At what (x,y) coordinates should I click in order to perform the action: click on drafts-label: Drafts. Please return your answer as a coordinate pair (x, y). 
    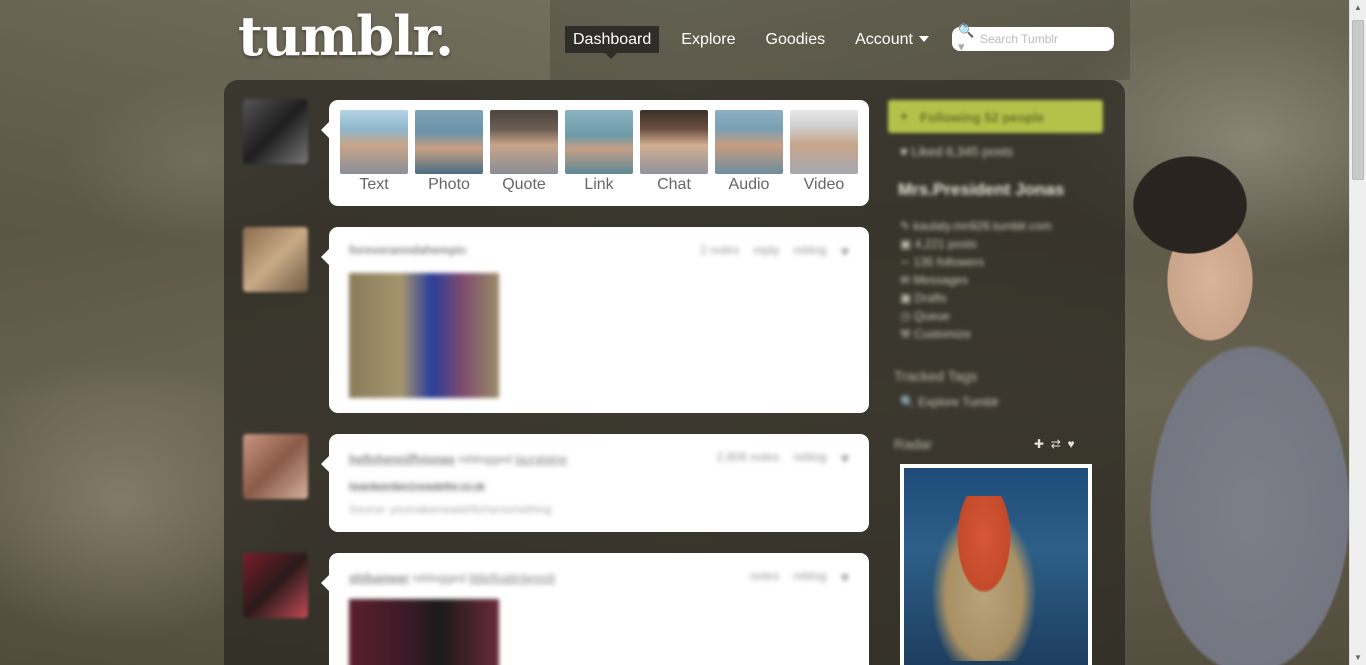
    Looking at the image, I should click on (930, 298).